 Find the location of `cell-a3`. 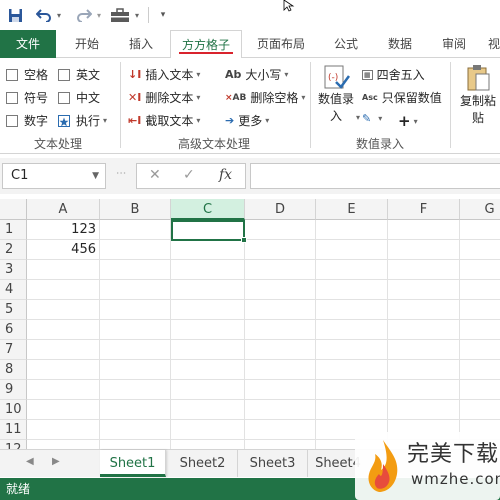

cell-a3 is located at coordinates (63, 270).